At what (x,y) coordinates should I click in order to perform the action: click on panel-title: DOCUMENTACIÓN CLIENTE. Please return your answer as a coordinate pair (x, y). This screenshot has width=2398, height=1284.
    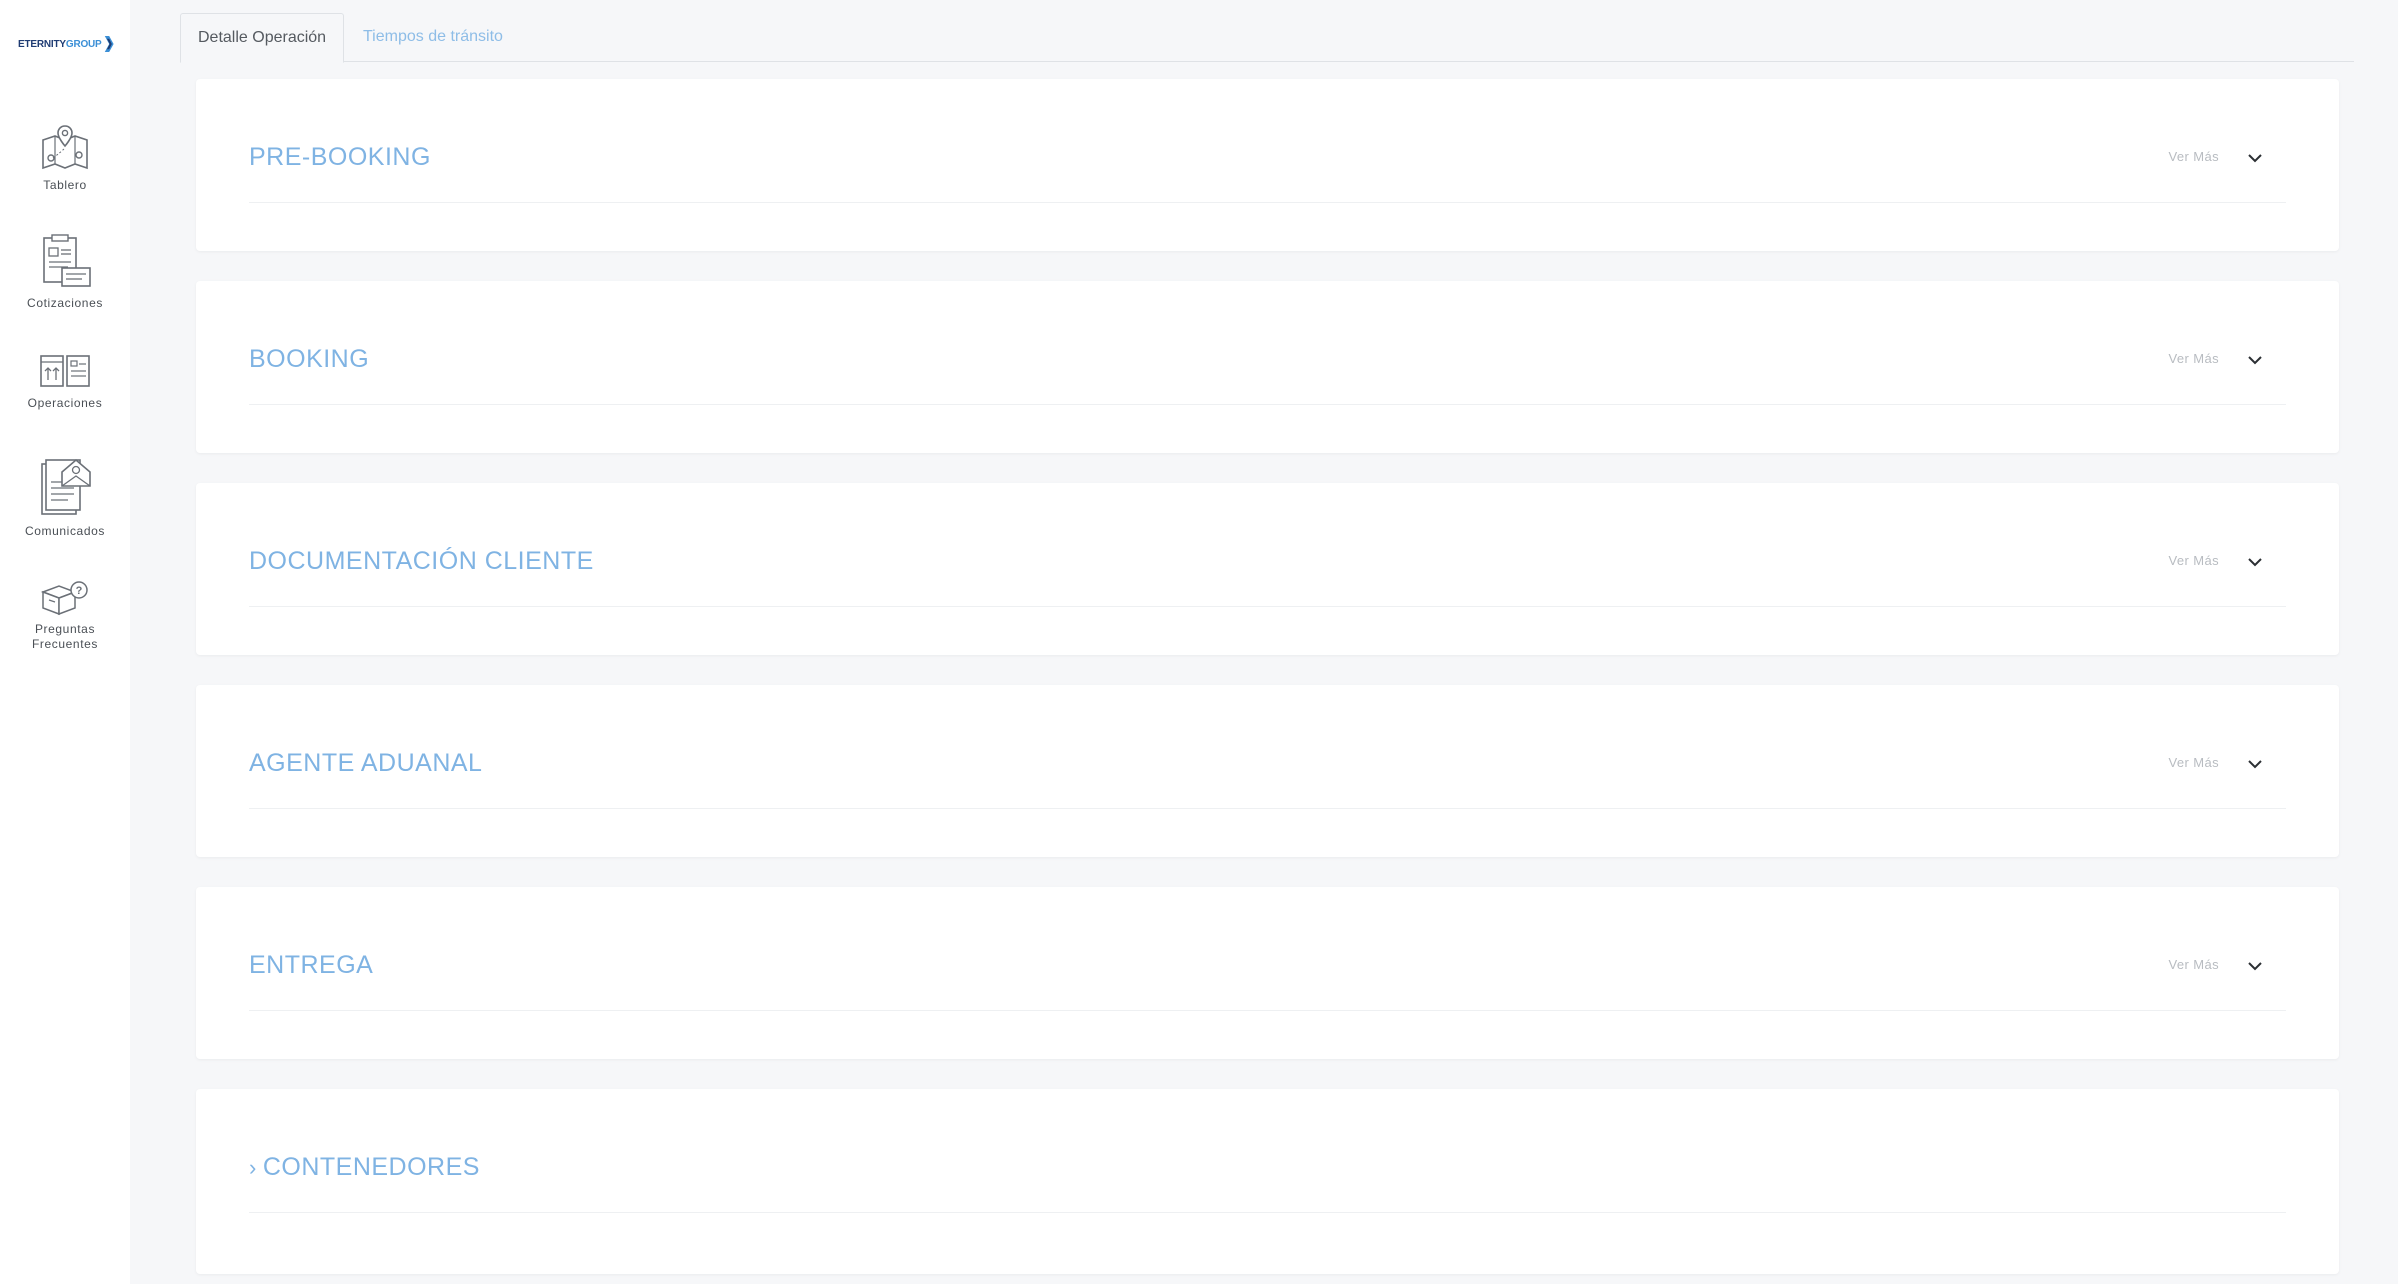
    Looking at the image, I should click on (421, 561).